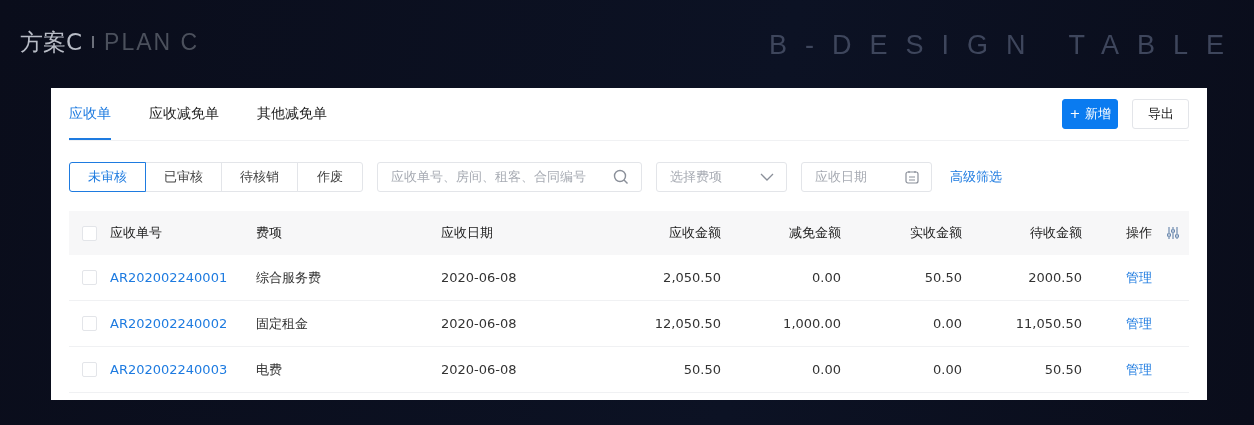 The image size is (1254, 425). I want to click on column-header: 应收金额, so click(695, 233).